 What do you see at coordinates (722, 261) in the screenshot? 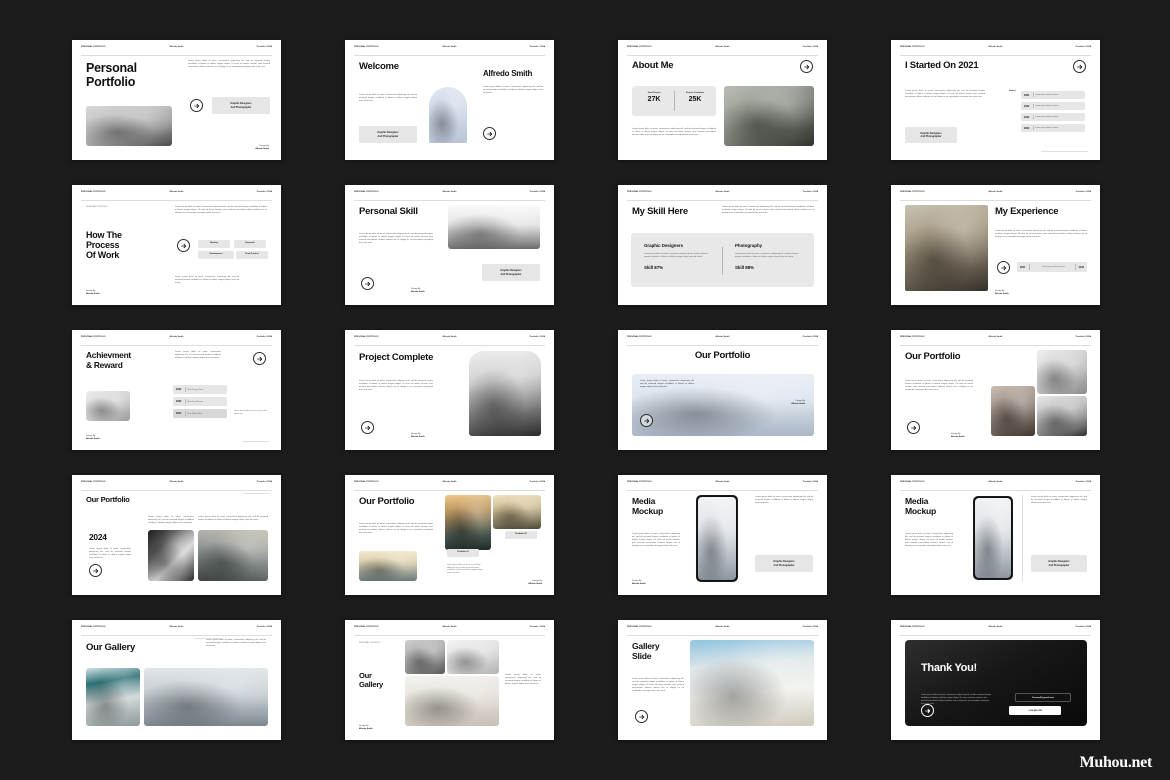
I see `skills-divider` at bounding box center [722, 261].